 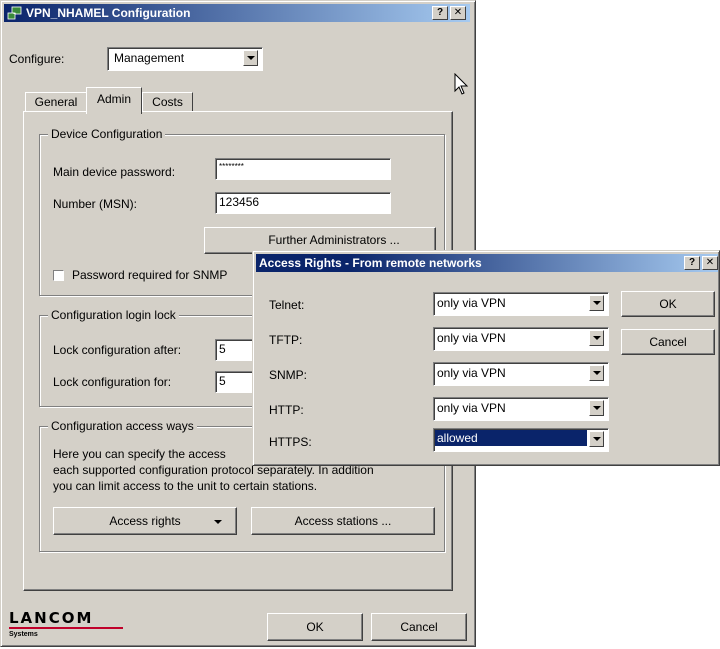 What do you see at coordinates (15, 13) in the screenshot?
I see `network-app-icon` at bounding box center [15, 13].